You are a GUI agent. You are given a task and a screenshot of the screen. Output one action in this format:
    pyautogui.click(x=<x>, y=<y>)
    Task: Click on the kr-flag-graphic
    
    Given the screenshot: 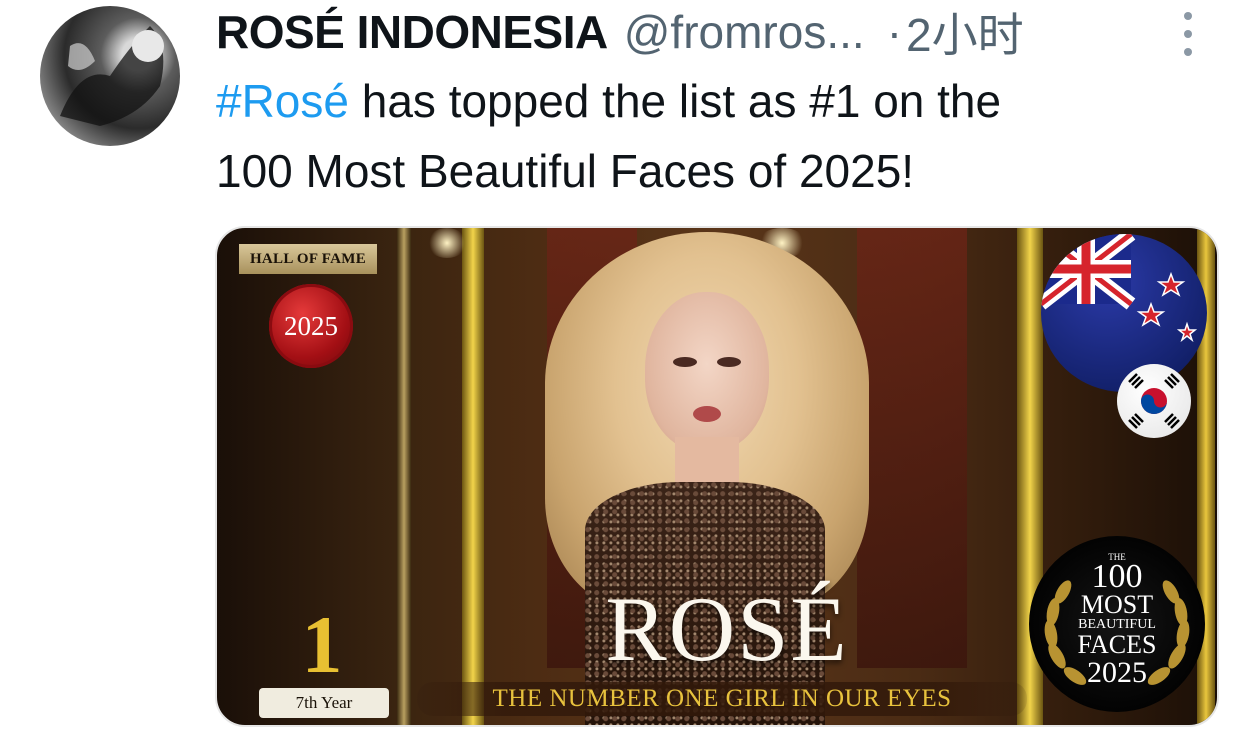 What is the action you would take?
    pyautogui.click(x=1154, y=401)
    